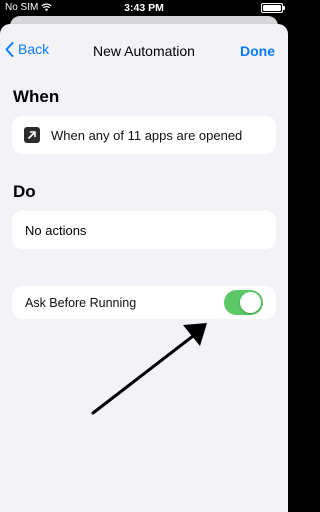 The image size is (320, 512). What do you see at coordinates (144, 52) in the screenshot?
I see `nav-bar: Back New Automation Done` at bounding box center [144, 52].